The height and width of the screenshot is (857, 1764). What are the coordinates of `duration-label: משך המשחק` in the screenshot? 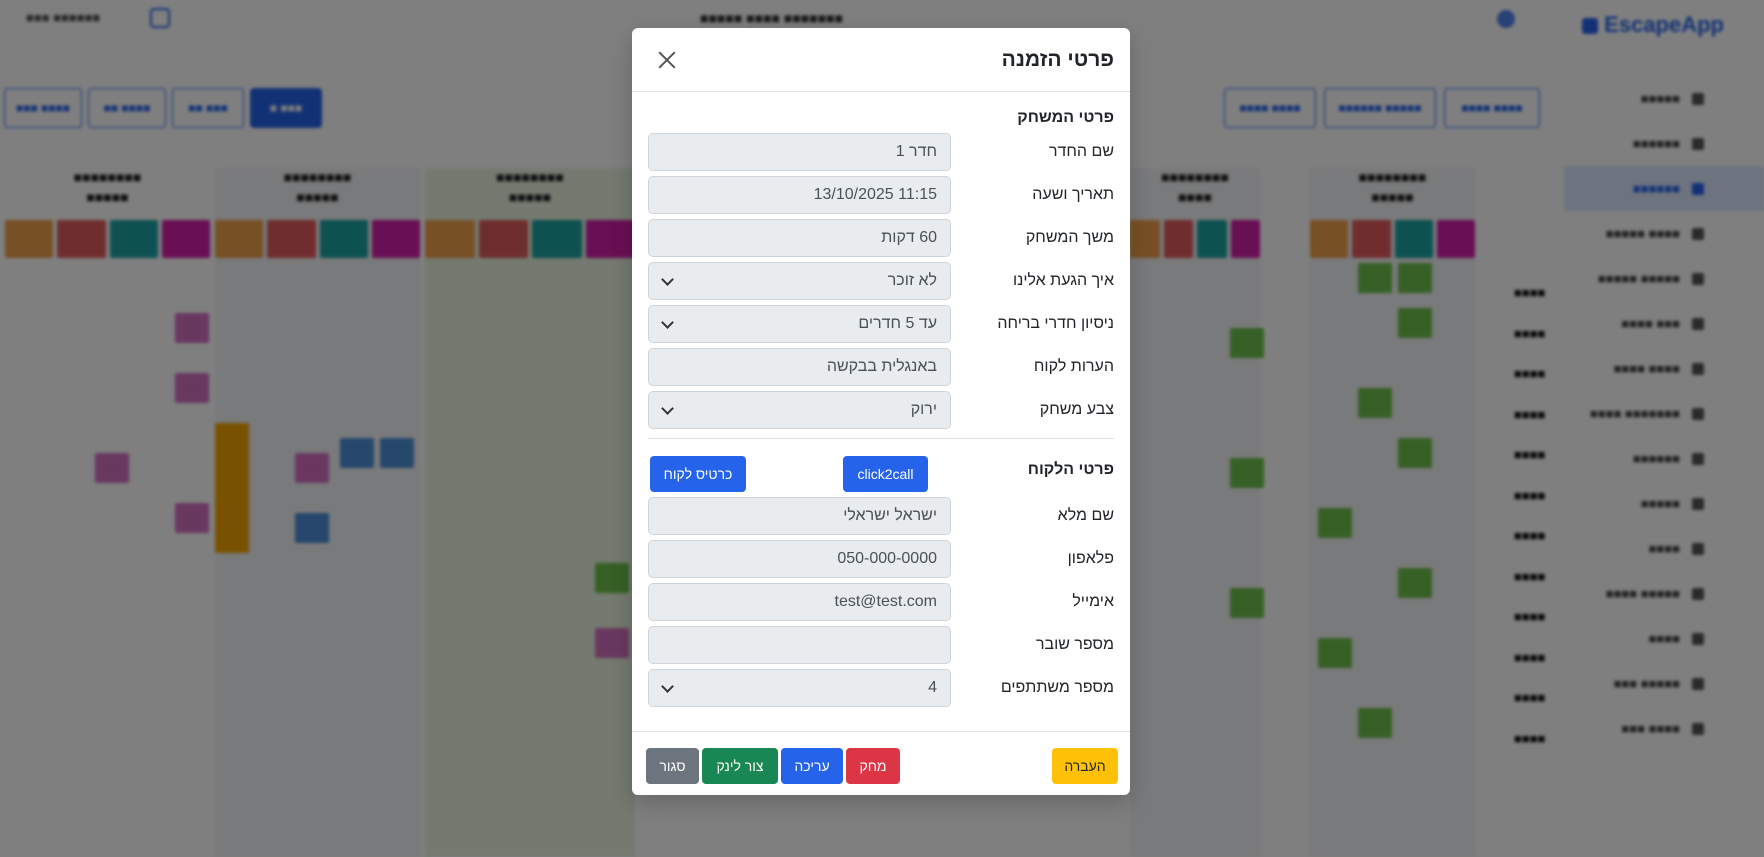 It's located at (1069, 237).